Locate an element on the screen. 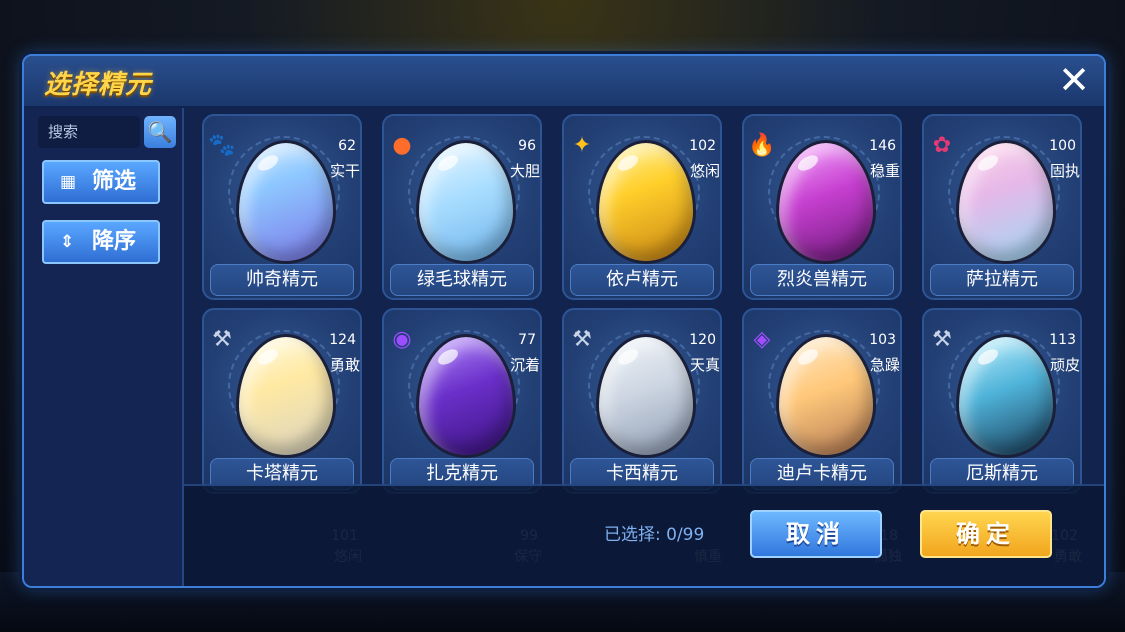 The image size is (1125, 632). element-type-icon: 🐾 is located at coordinates (222, 145).